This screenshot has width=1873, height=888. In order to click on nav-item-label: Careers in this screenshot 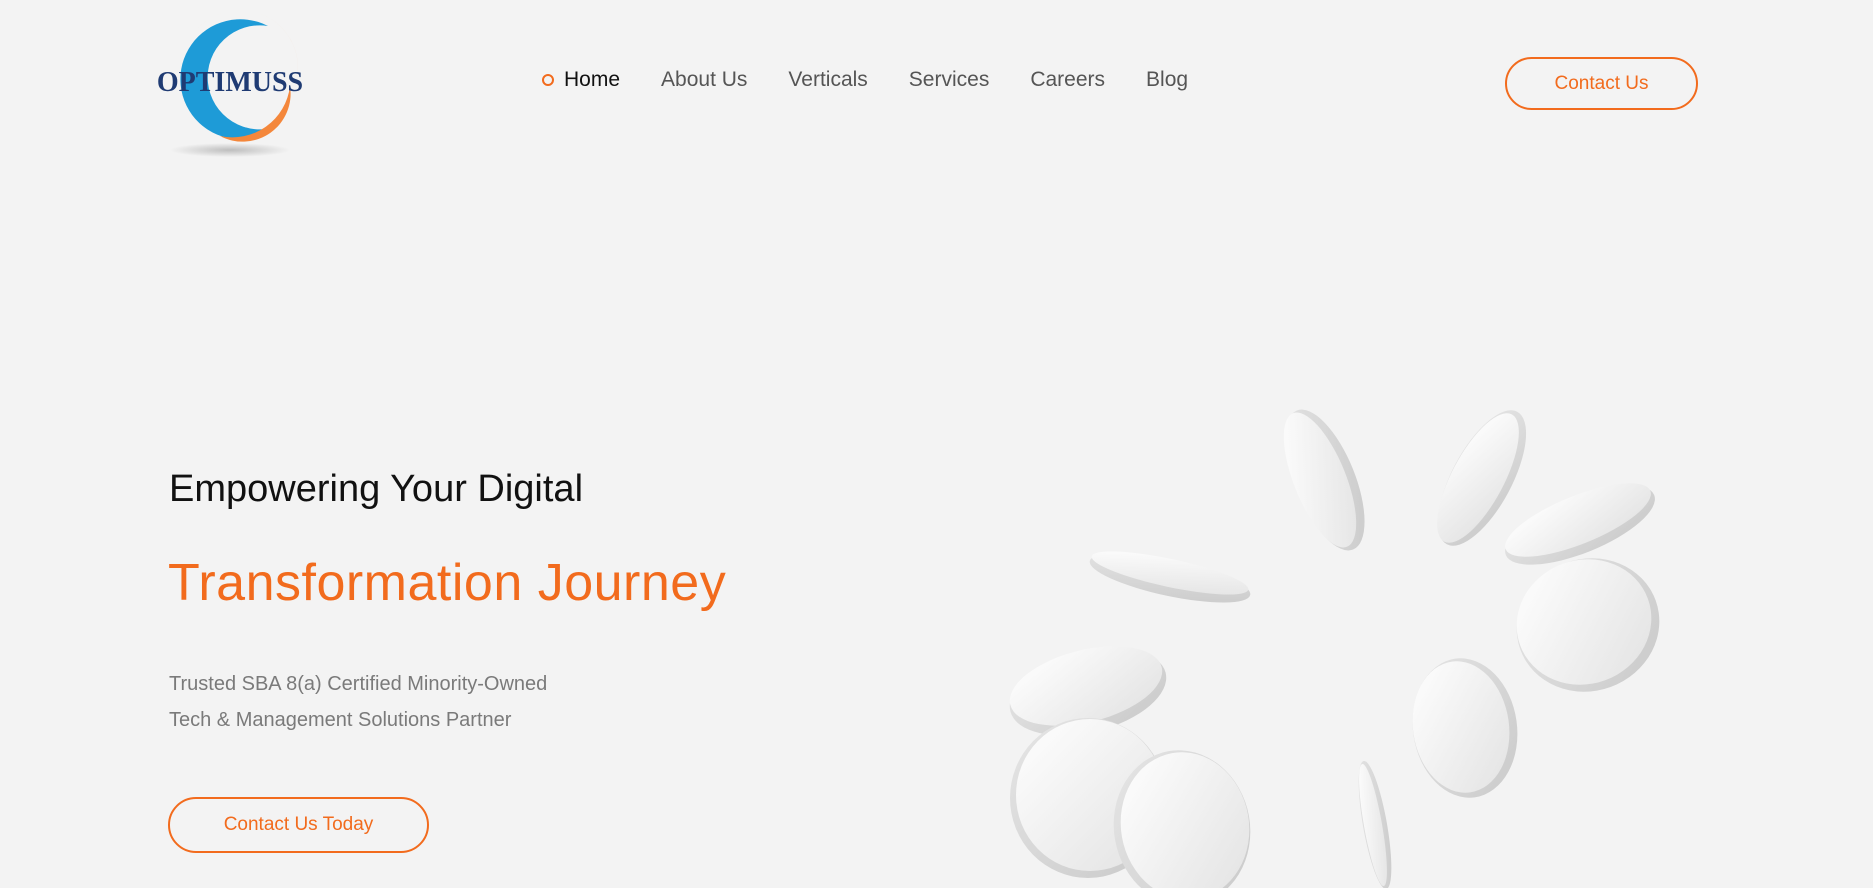, I will do `click(1068, 79)`.